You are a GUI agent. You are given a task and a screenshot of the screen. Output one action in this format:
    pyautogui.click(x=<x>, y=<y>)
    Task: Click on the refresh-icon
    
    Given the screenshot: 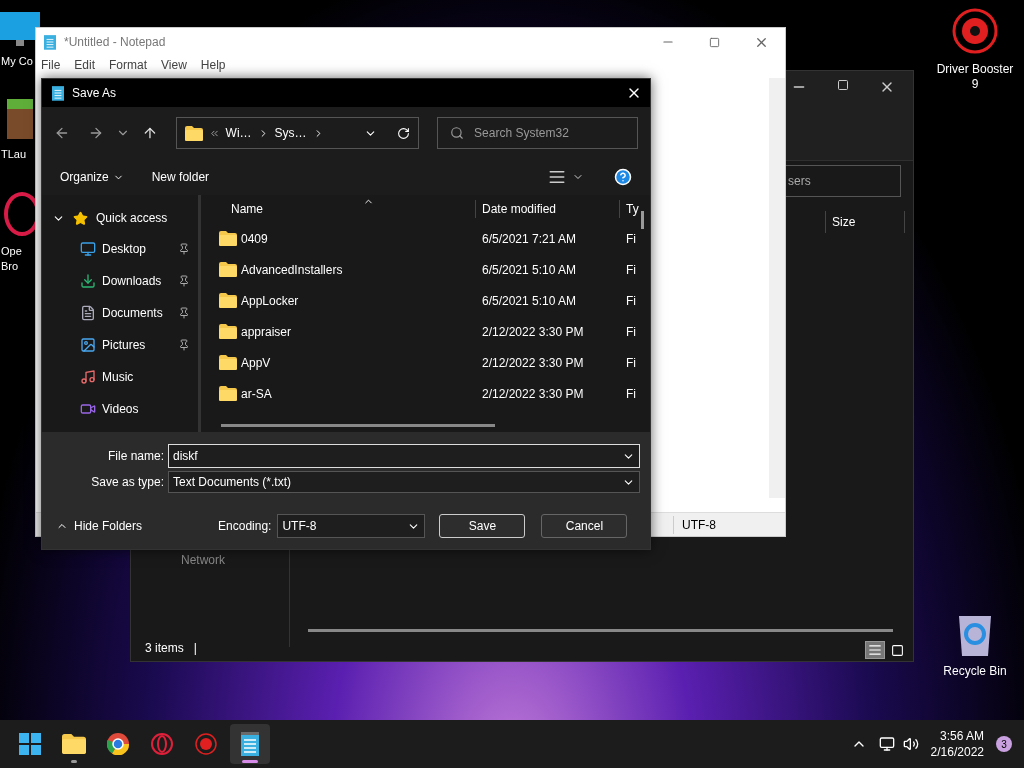 What is the action you would take?
    pyautogui.click(x=404, y=133)
    